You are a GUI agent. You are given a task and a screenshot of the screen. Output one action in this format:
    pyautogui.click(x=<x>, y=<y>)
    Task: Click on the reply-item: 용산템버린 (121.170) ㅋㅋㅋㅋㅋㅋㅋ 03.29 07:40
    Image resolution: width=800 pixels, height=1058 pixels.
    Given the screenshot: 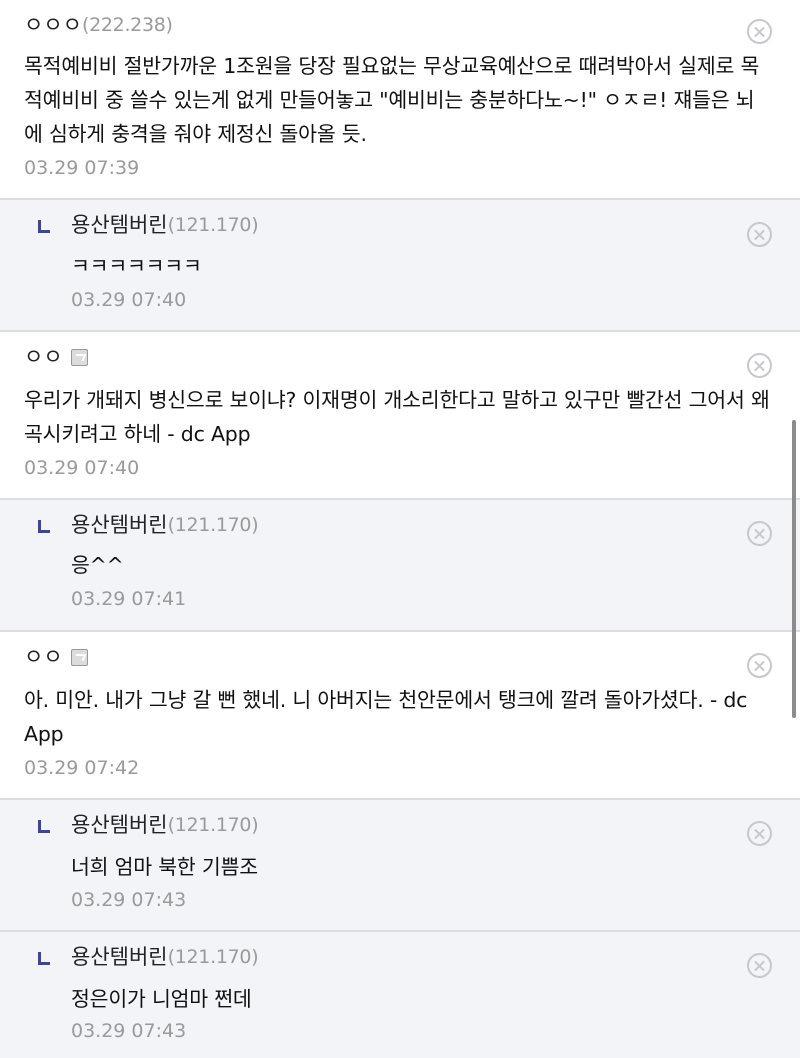 What is the action you would take?
    pyautogui.click(x=400, y=266)
    